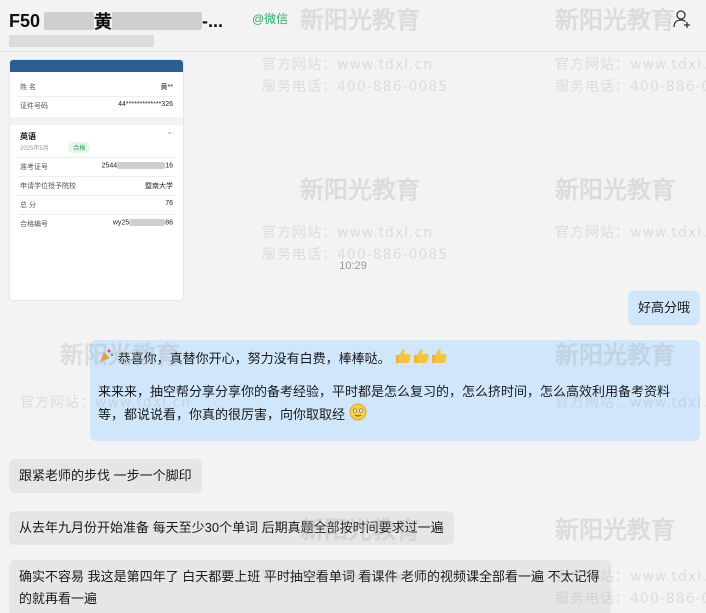 This screenshot has width=706, height=613. What do you see at coordinates (96, 106) in the screenshot?
I see `id-row: 证件号码 44*************326` at bounding box center [96, 106].